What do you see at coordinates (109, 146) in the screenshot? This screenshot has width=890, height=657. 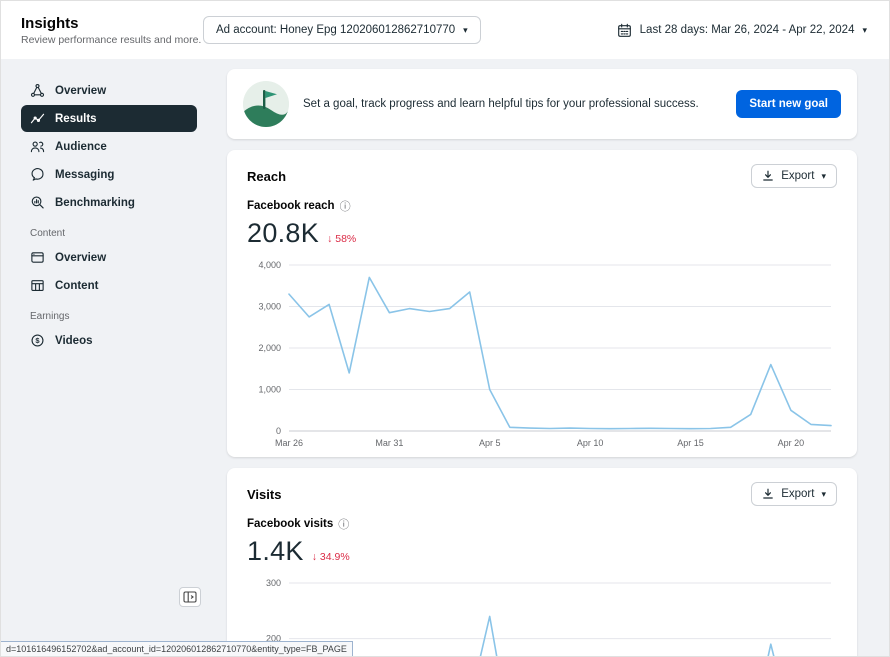 I see `sidebar-item-audience: Audience` at bounding box center [109, 146].